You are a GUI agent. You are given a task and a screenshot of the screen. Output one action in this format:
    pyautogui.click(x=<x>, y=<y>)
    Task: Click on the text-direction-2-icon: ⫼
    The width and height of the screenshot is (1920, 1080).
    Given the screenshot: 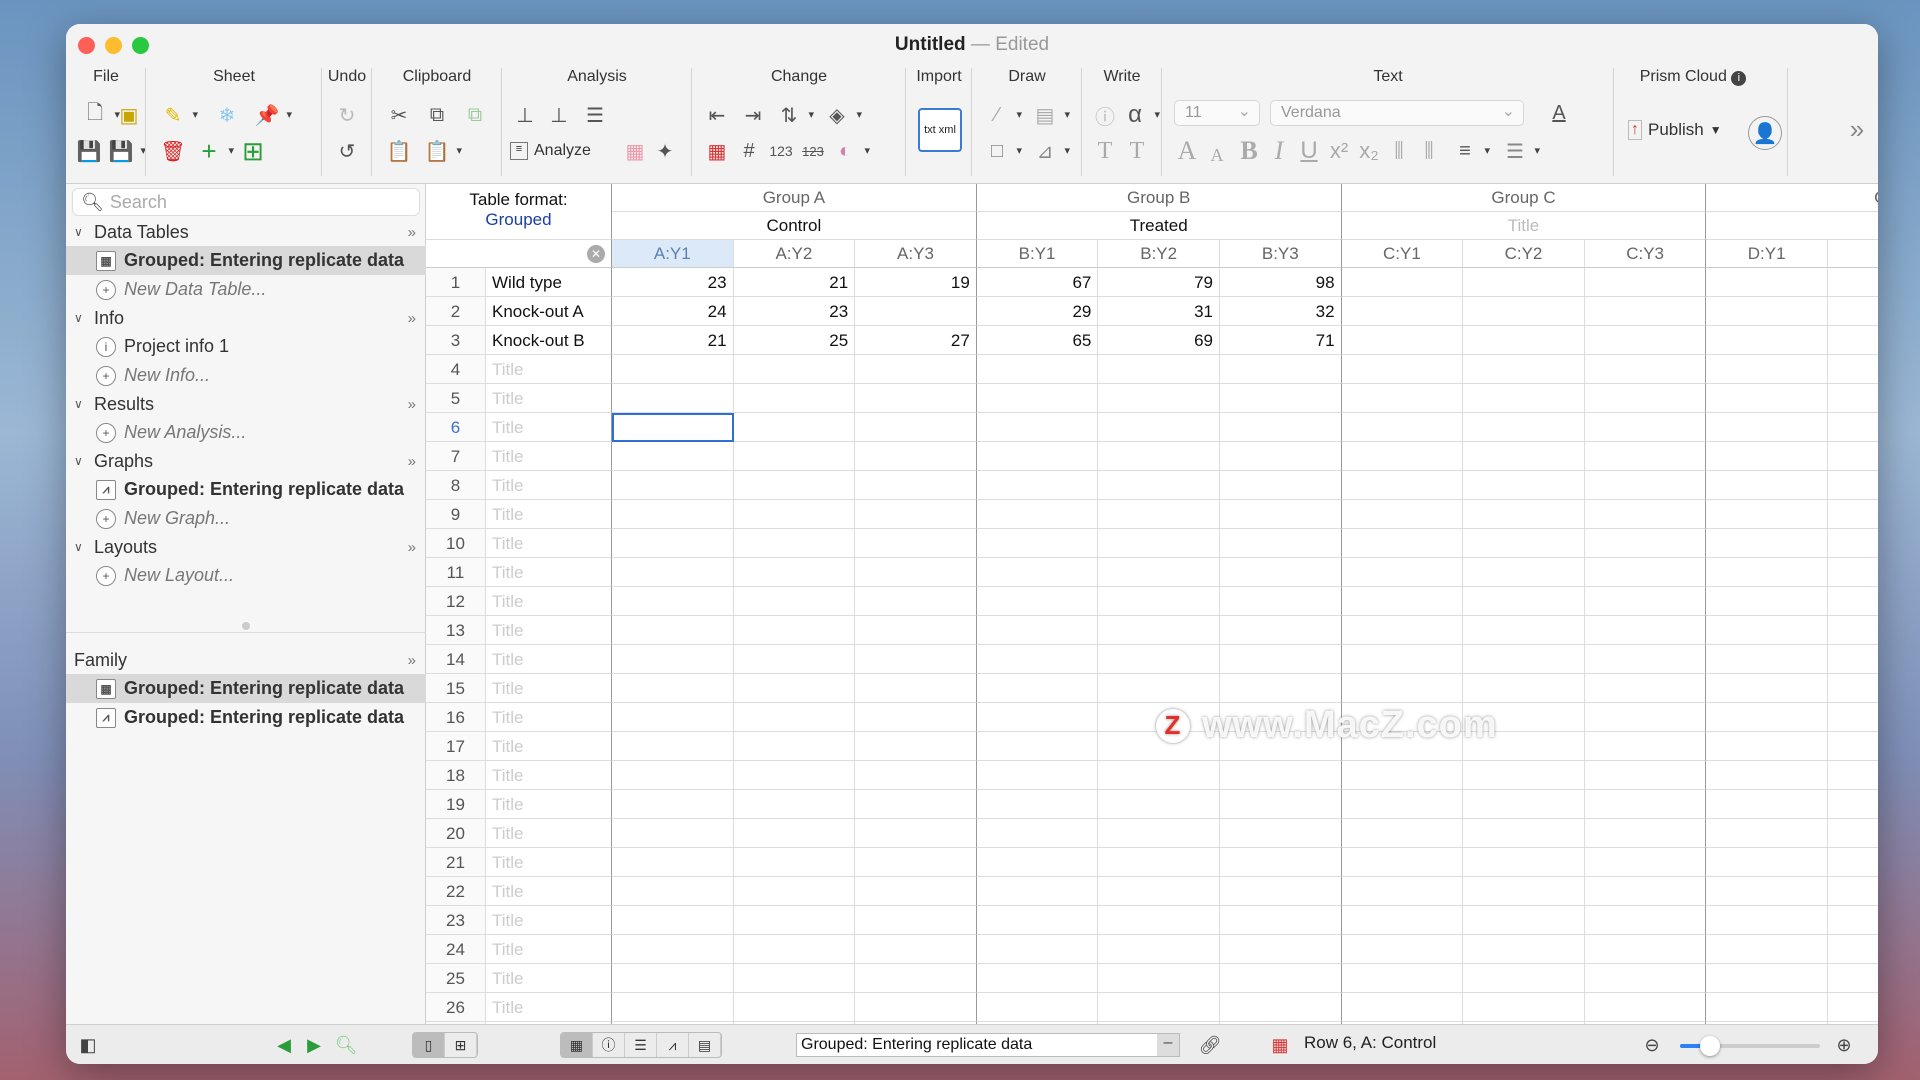 What is the action you would take?
    pyautogui.click(x=1429, y=151)
    